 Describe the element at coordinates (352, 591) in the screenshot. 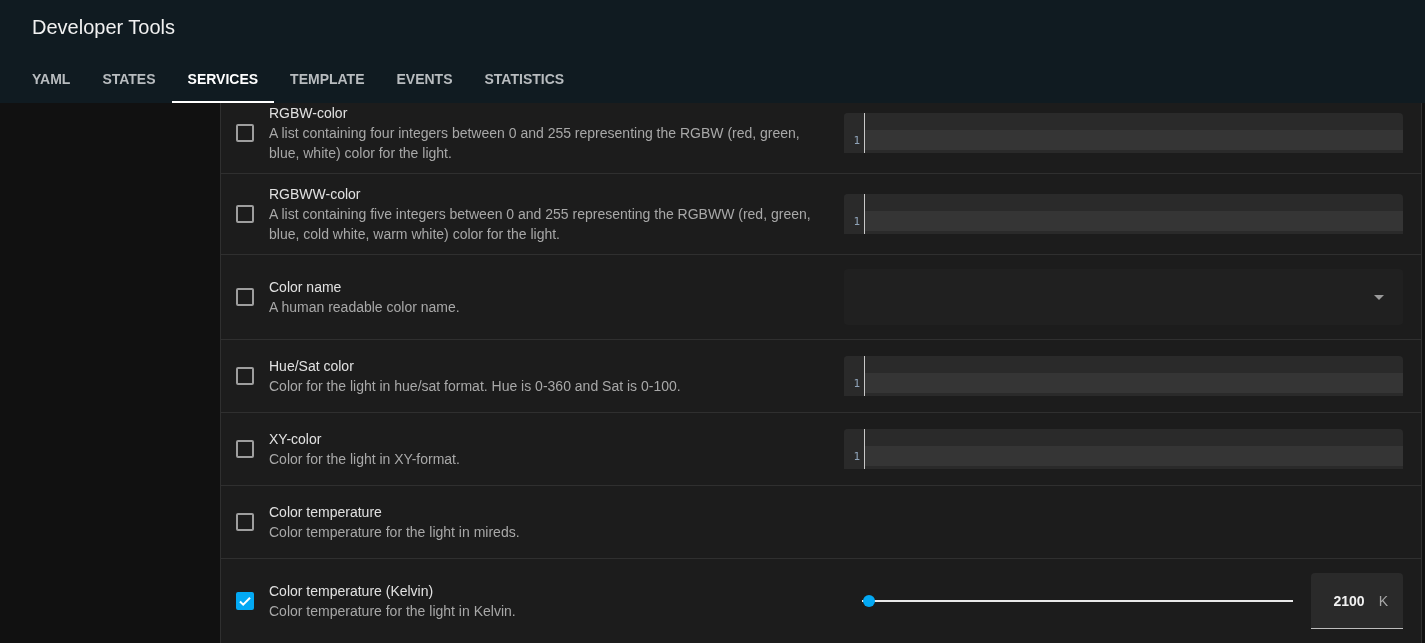

I see `field-name: Color temperature (Kelvin)` at that location.